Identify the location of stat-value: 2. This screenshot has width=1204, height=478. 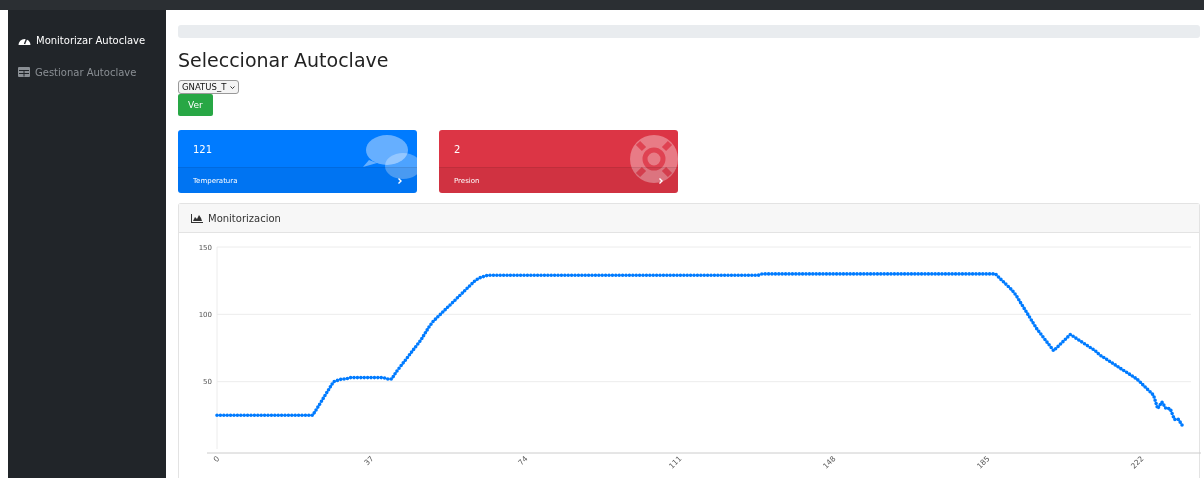
(457, 149).